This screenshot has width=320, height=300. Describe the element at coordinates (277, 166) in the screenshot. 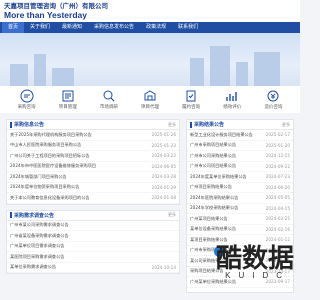

I see `item-date: 2024-09-22` at that location.